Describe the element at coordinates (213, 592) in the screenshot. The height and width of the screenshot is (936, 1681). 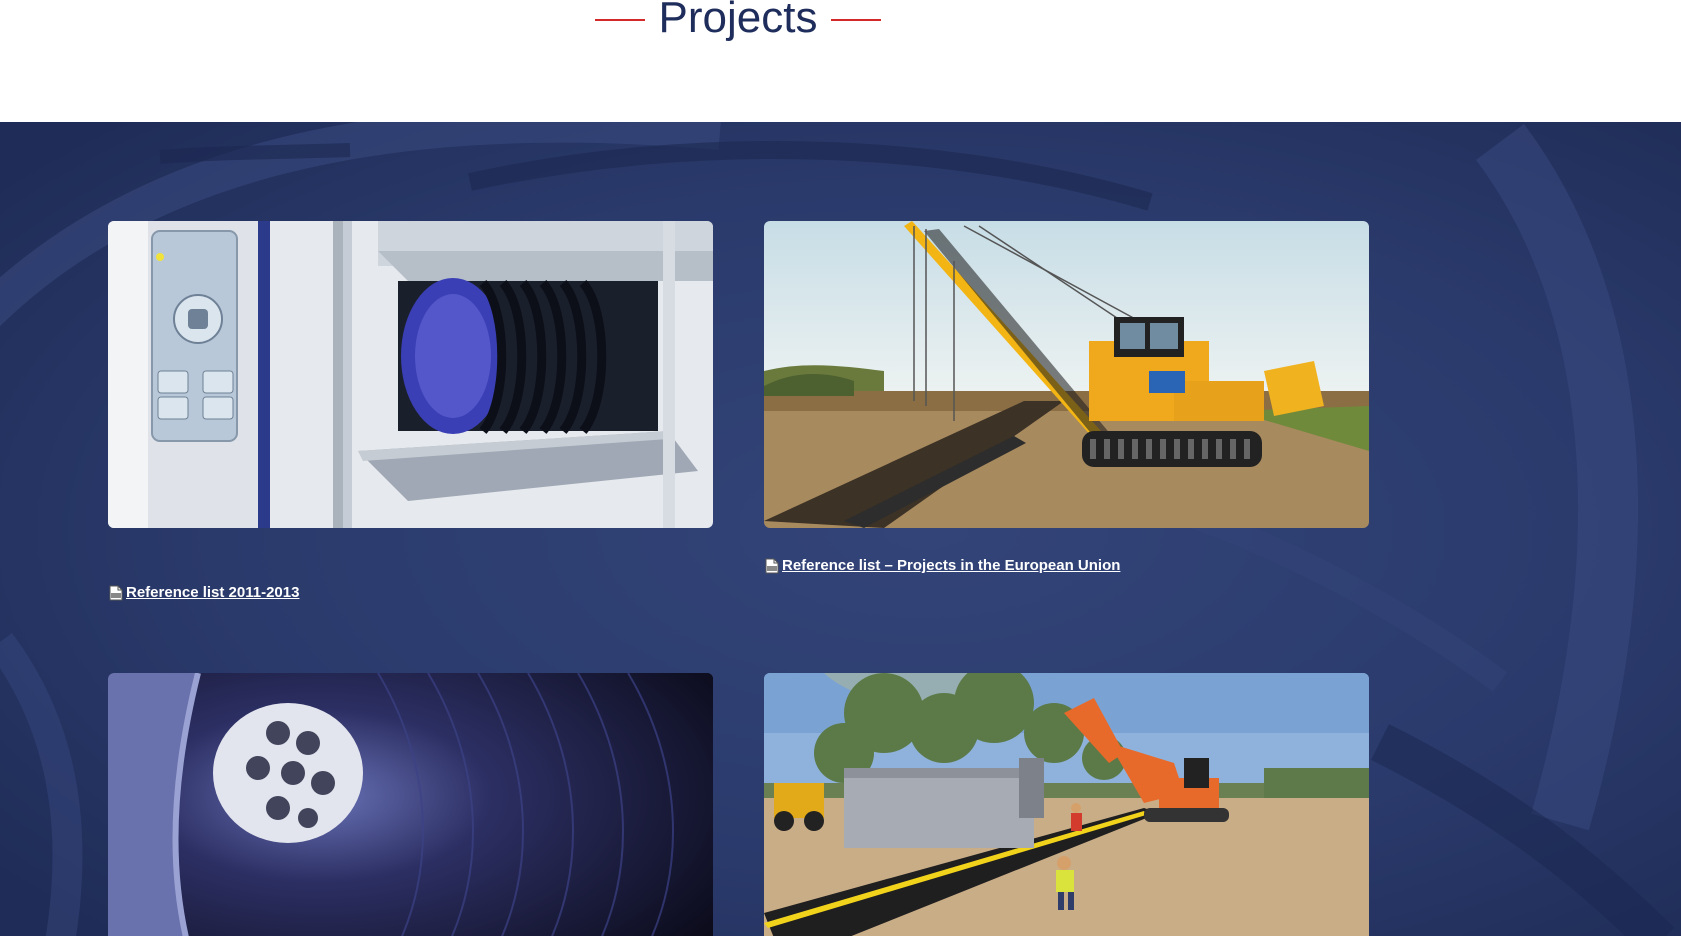
I see `reference-link-label: Reference list 2011-2013` at that location.